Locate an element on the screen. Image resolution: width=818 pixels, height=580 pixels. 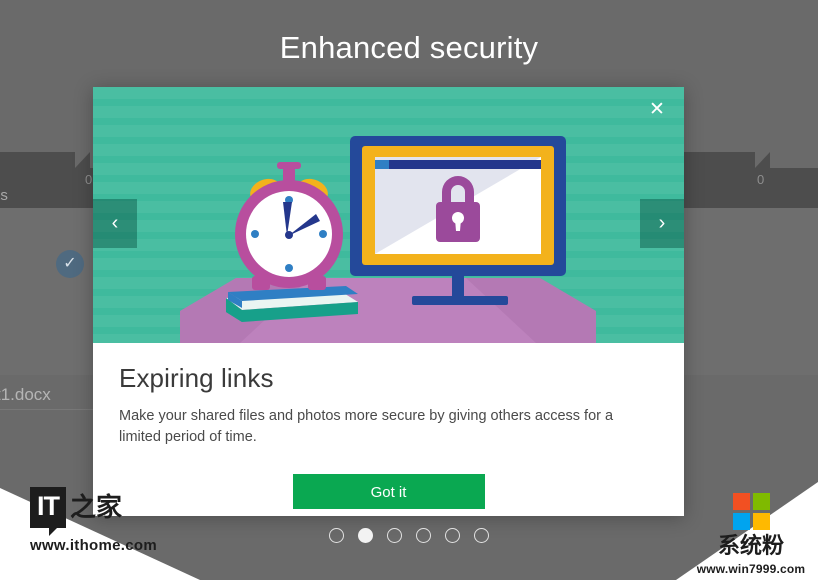
bg-right-tile-count: 0 is located at coordinates (761, 179).